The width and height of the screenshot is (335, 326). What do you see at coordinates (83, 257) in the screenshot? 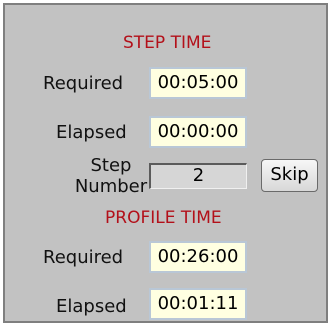
I see `profile-required-label: Required` at bounding box center [83, 257].